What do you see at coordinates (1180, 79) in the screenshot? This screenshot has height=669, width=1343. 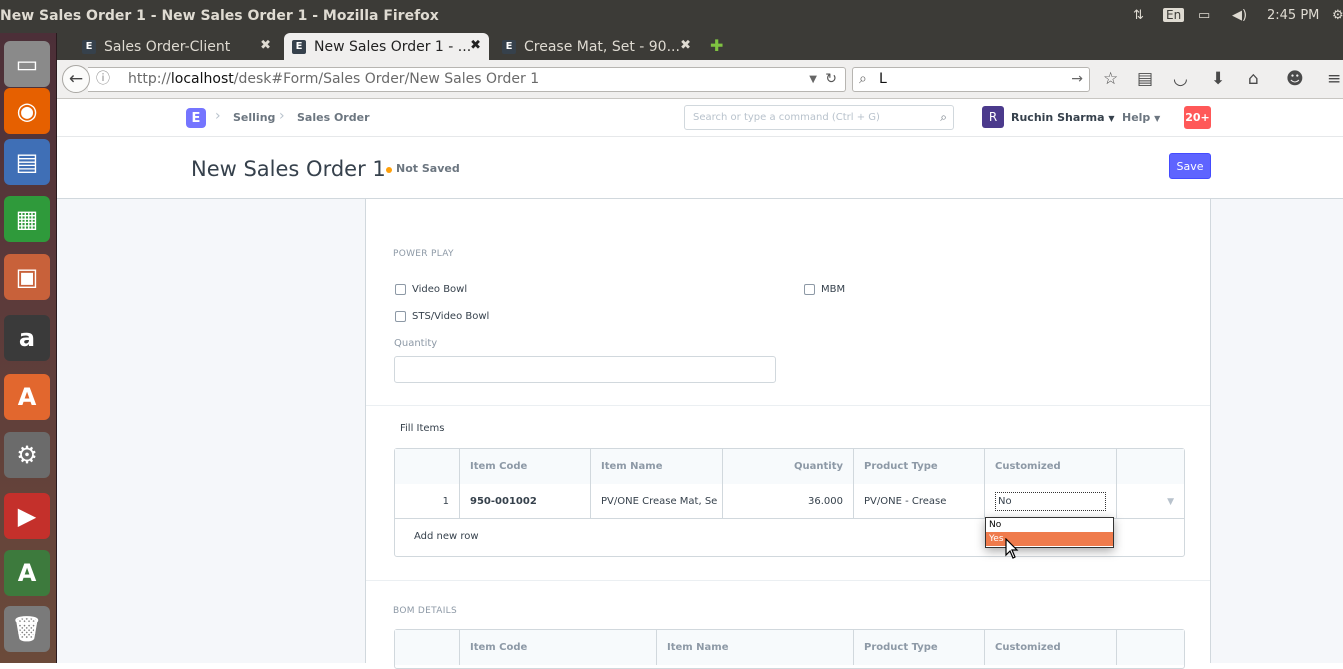 I see `pocket-icon: ◡` at bounding box center [1180, 79].